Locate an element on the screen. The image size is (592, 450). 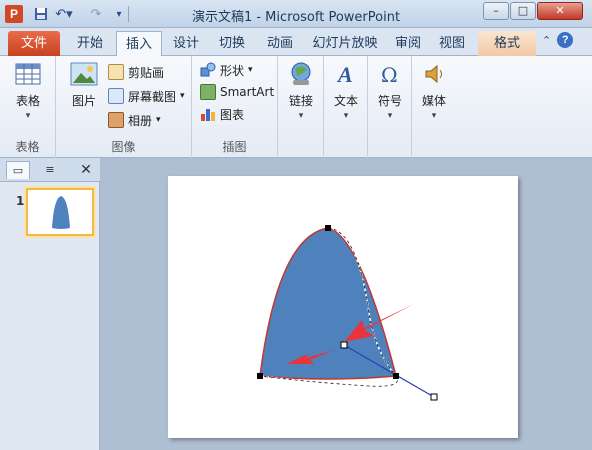
group-tables: 表格 ▾ 表格 is located at coordinates (28, 107).